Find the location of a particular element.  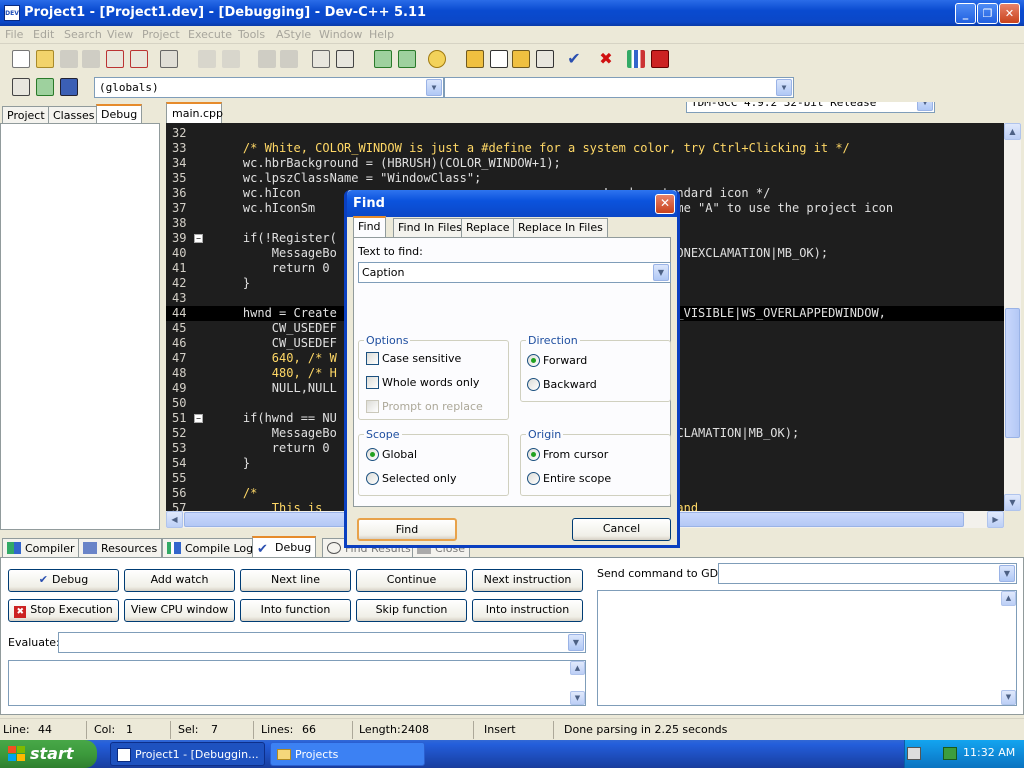

into-instruction-button: Into instruction is located at coordinates (527, 610).